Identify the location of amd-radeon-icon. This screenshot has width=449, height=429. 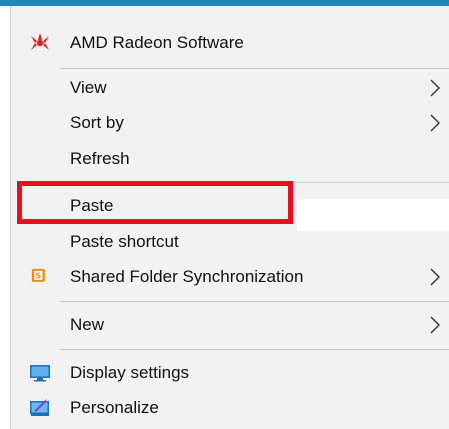
(40, 41).